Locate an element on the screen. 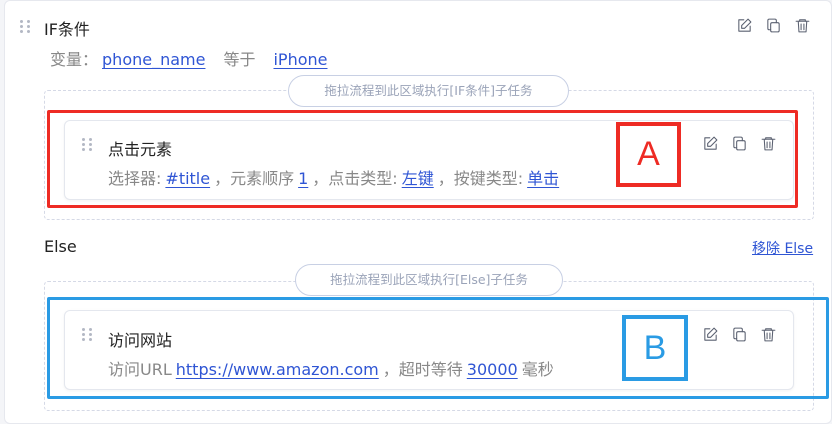 Image resolution: width=832 pixels, height=424 pixels. marker-b-label: B is located at coordinates (655, 348).